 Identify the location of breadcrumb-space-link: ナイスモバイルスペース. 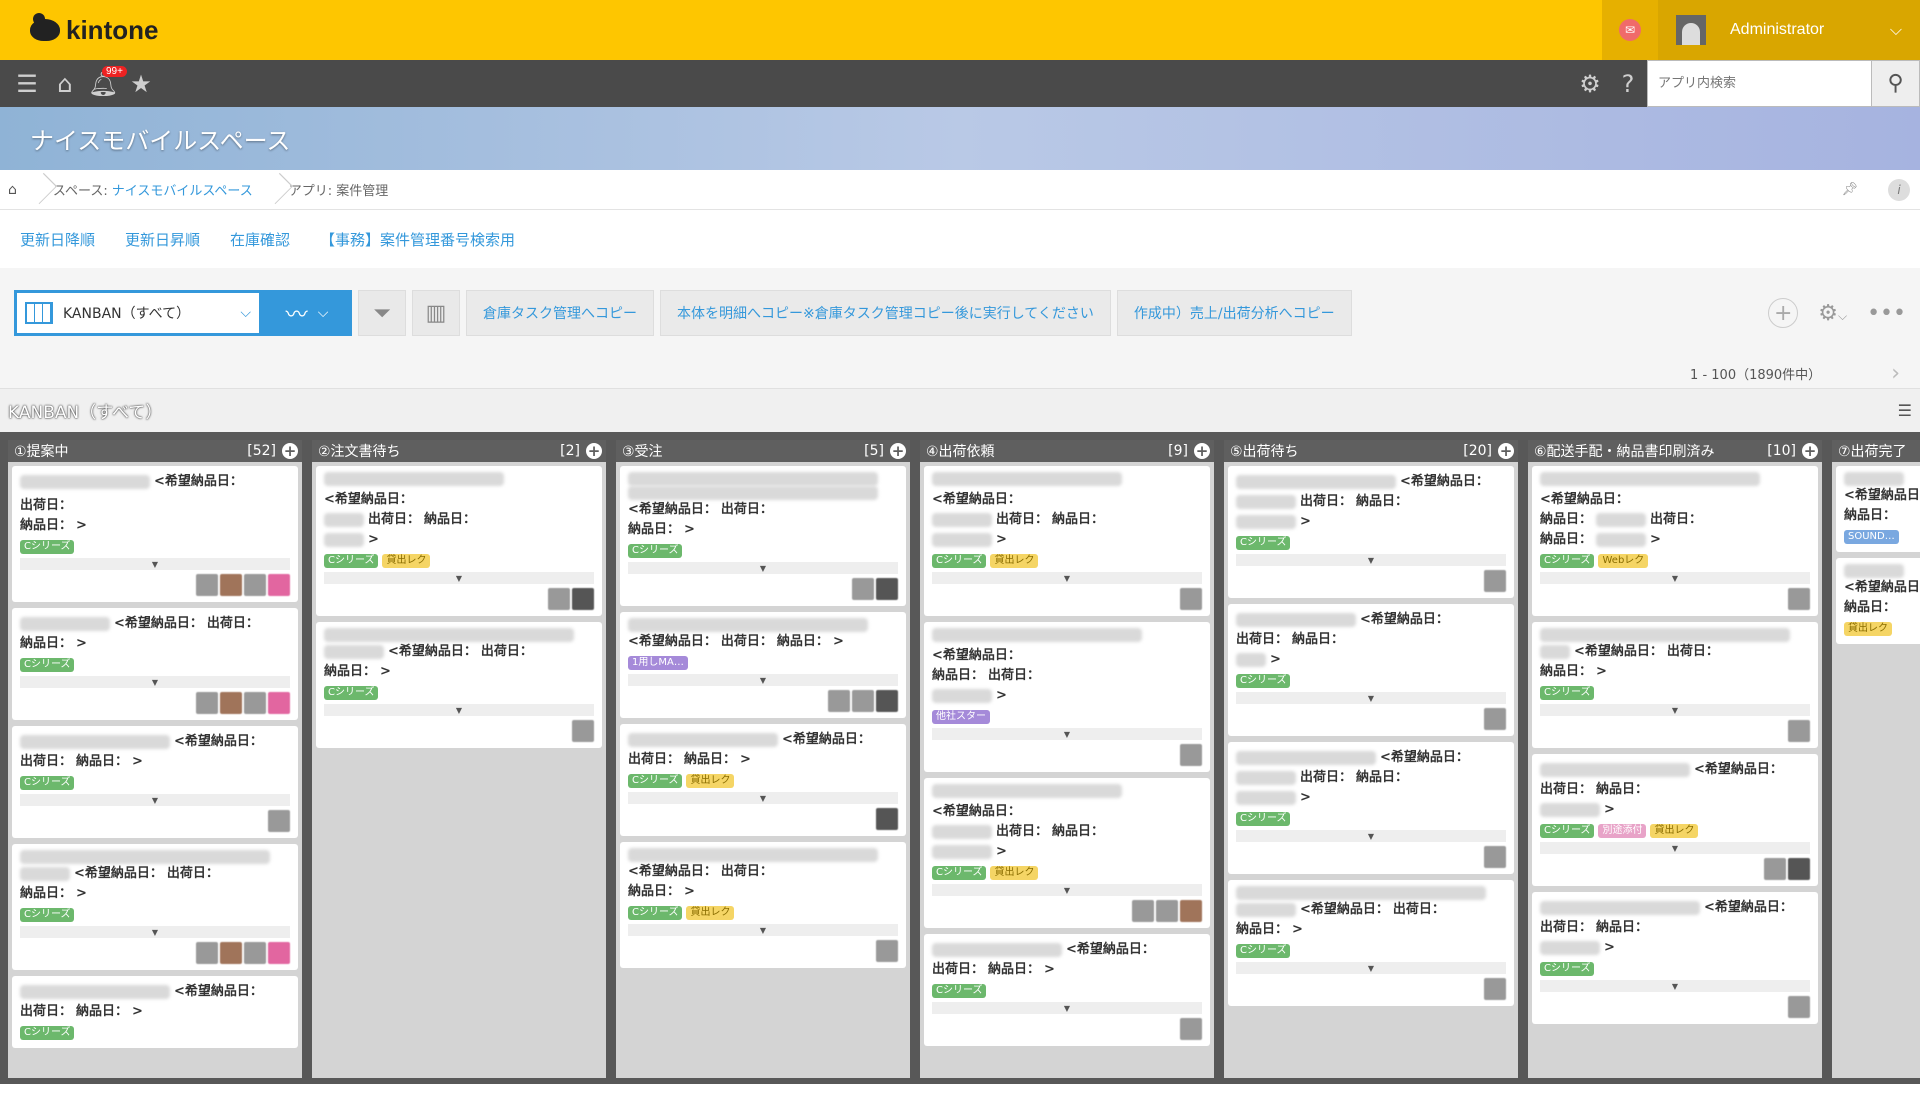
(182, 189).